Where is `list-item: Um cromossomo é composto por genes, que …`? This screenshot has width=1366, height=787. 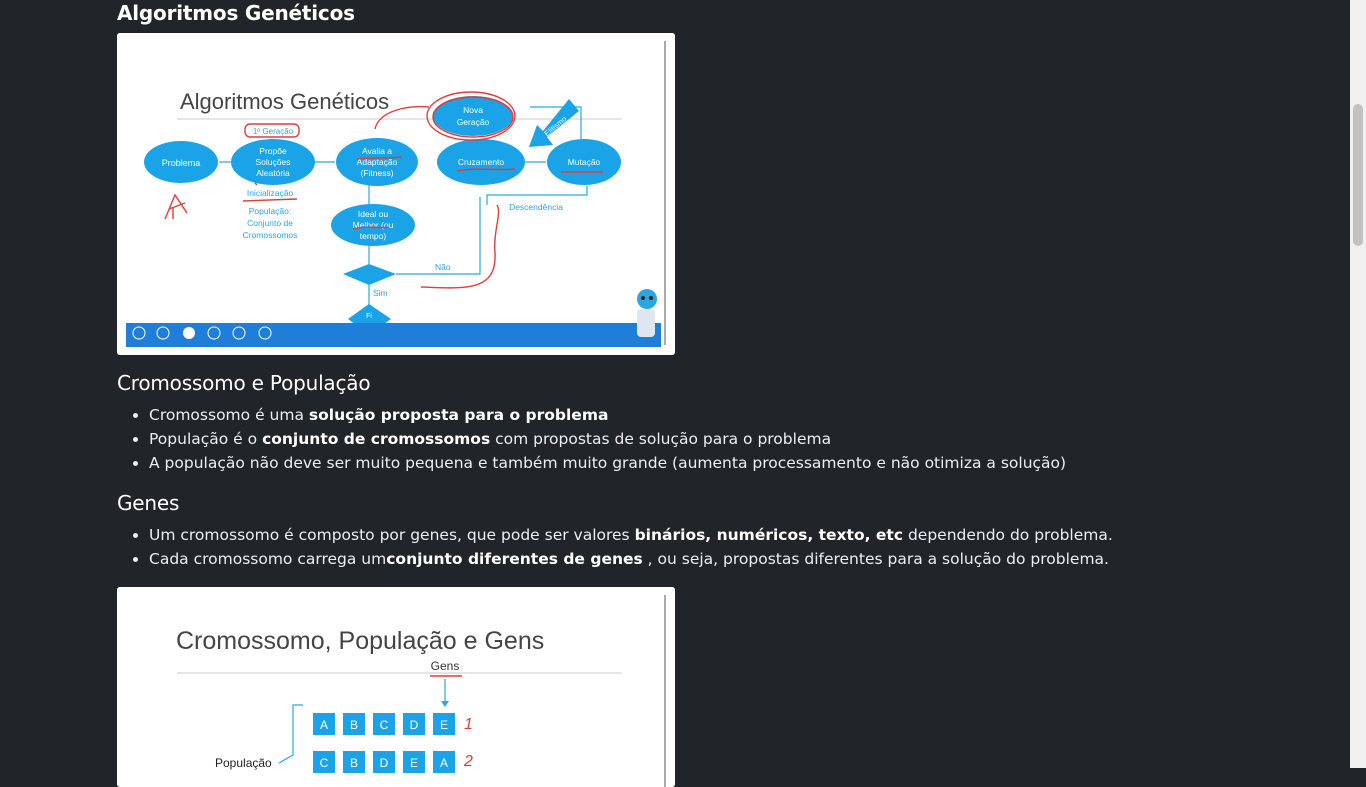 list-item: Um cromossomo é composto por genes, que … is located at coordinates (631, 535).